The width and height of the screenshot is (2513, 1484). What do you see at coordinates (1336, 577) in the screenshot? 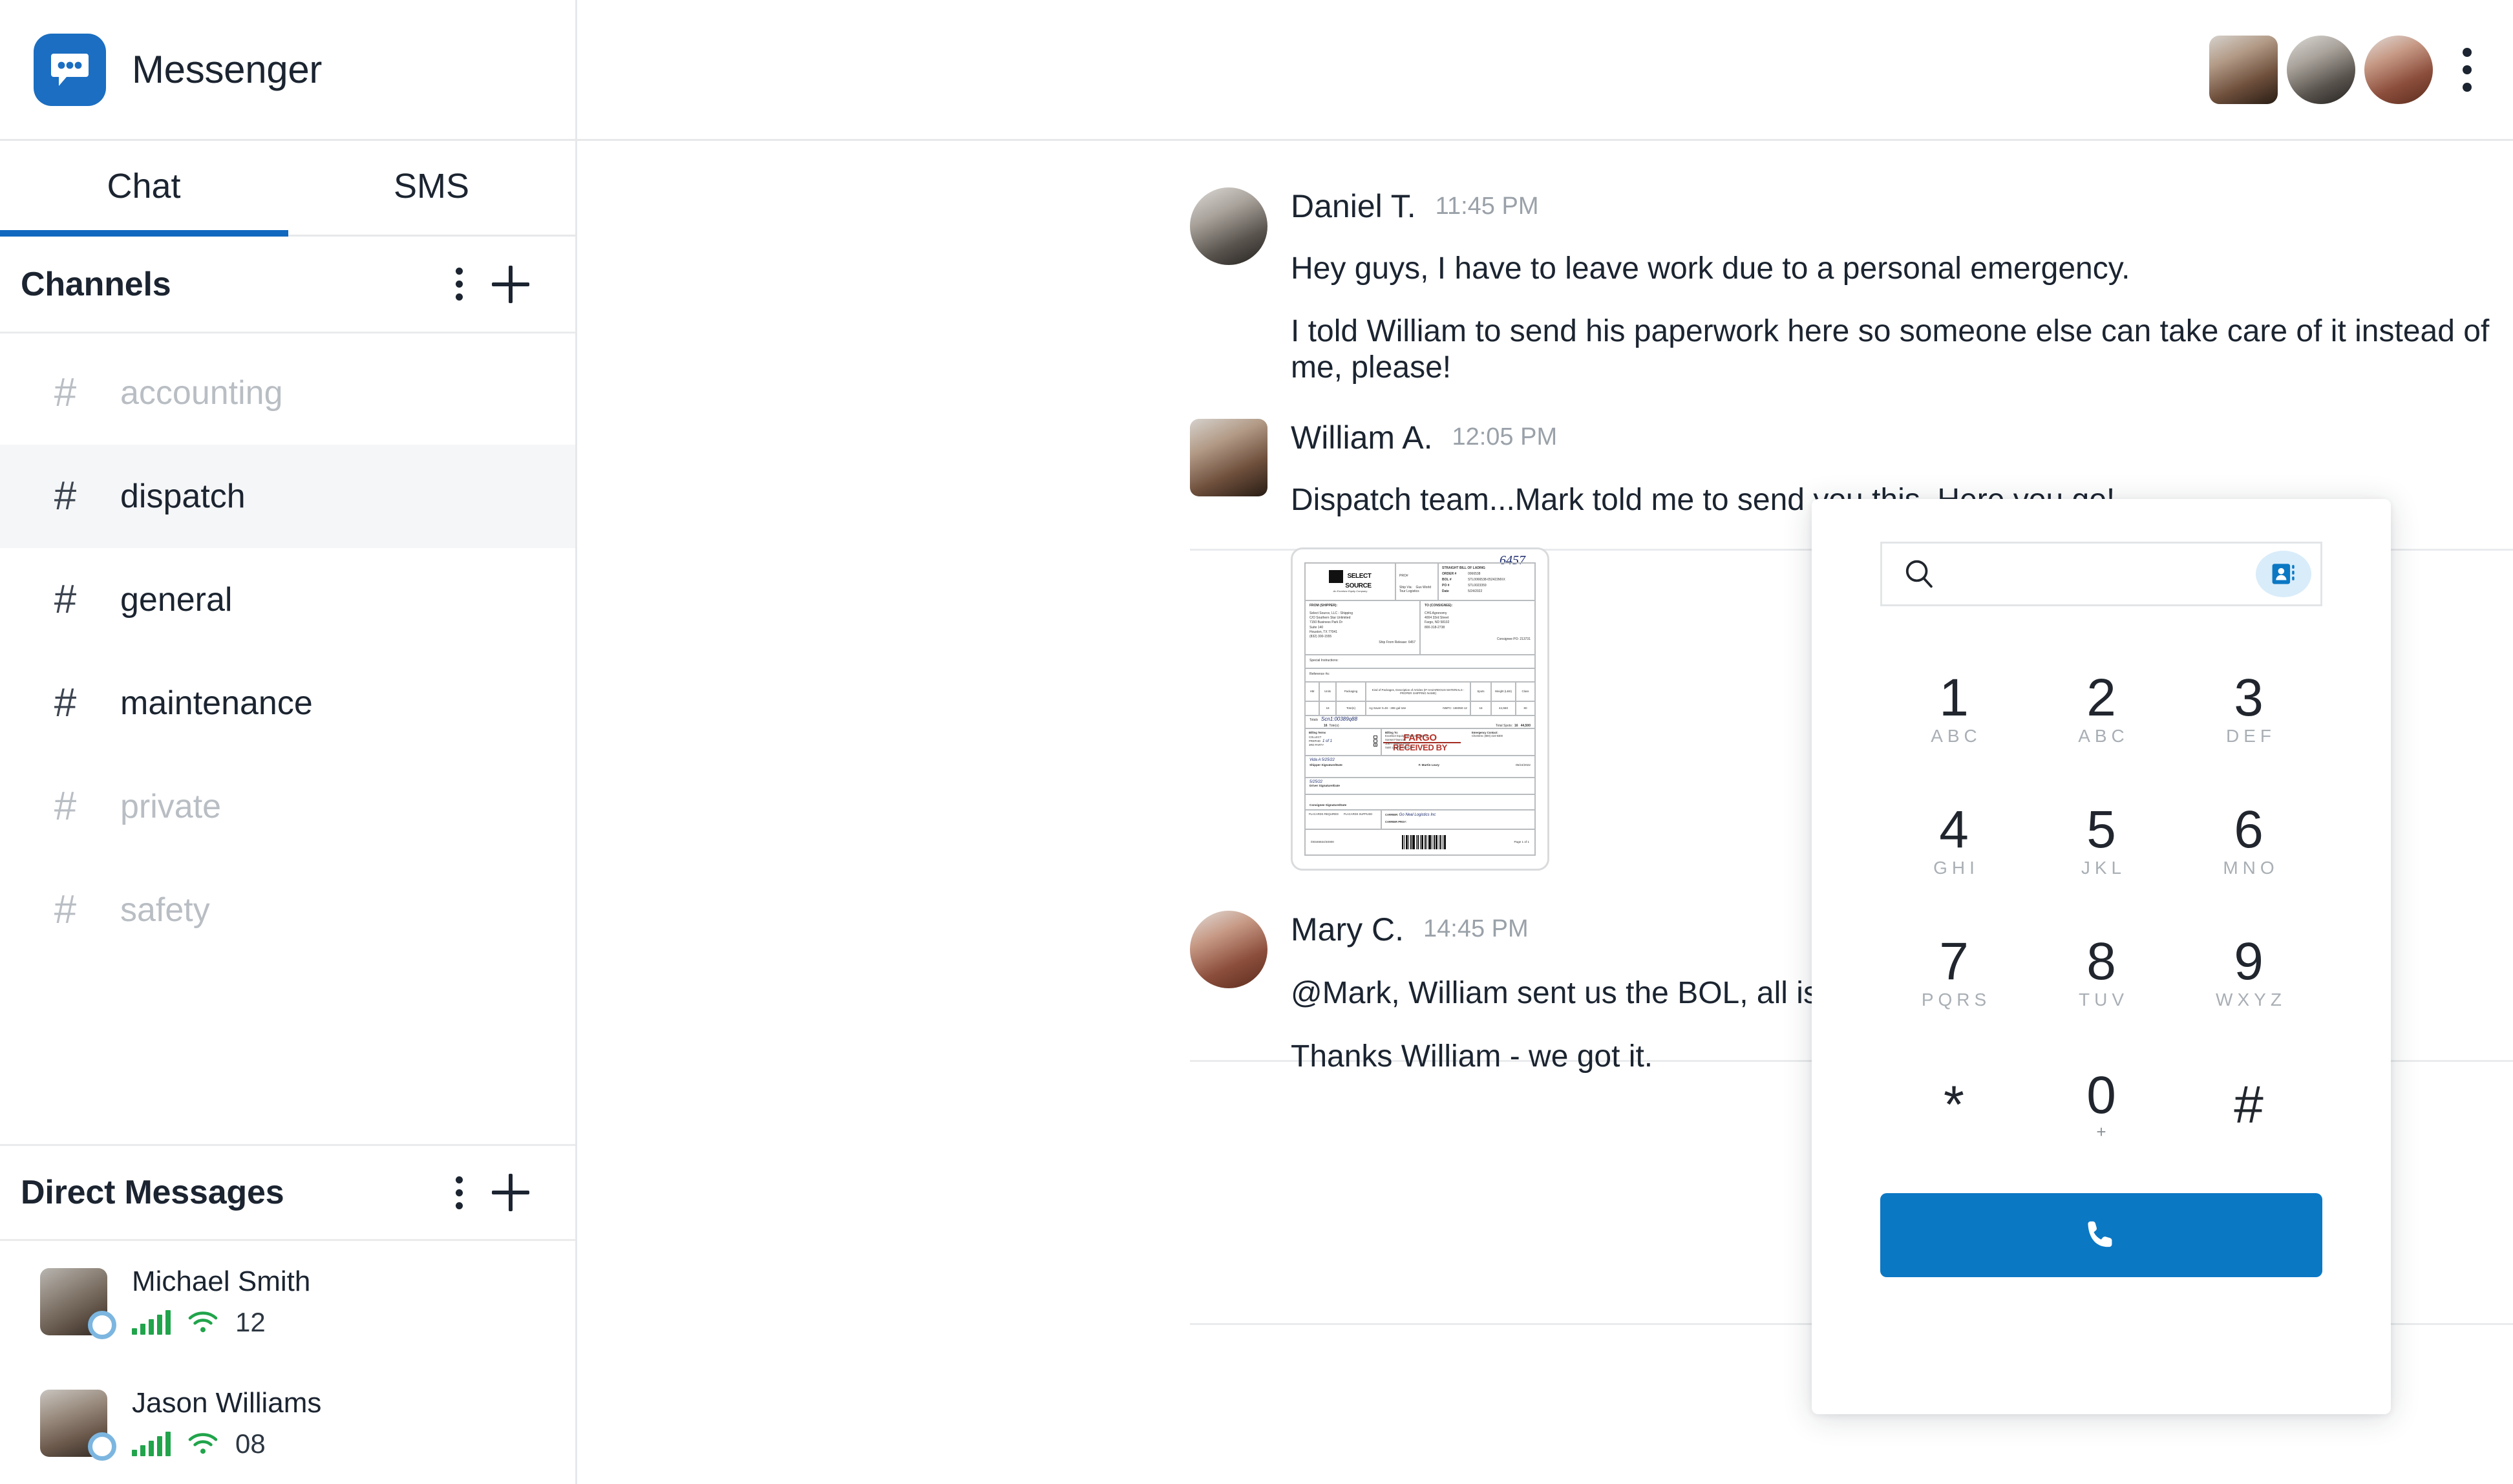
I see `logo-mark-icon` at bounding box center [1336, 577].